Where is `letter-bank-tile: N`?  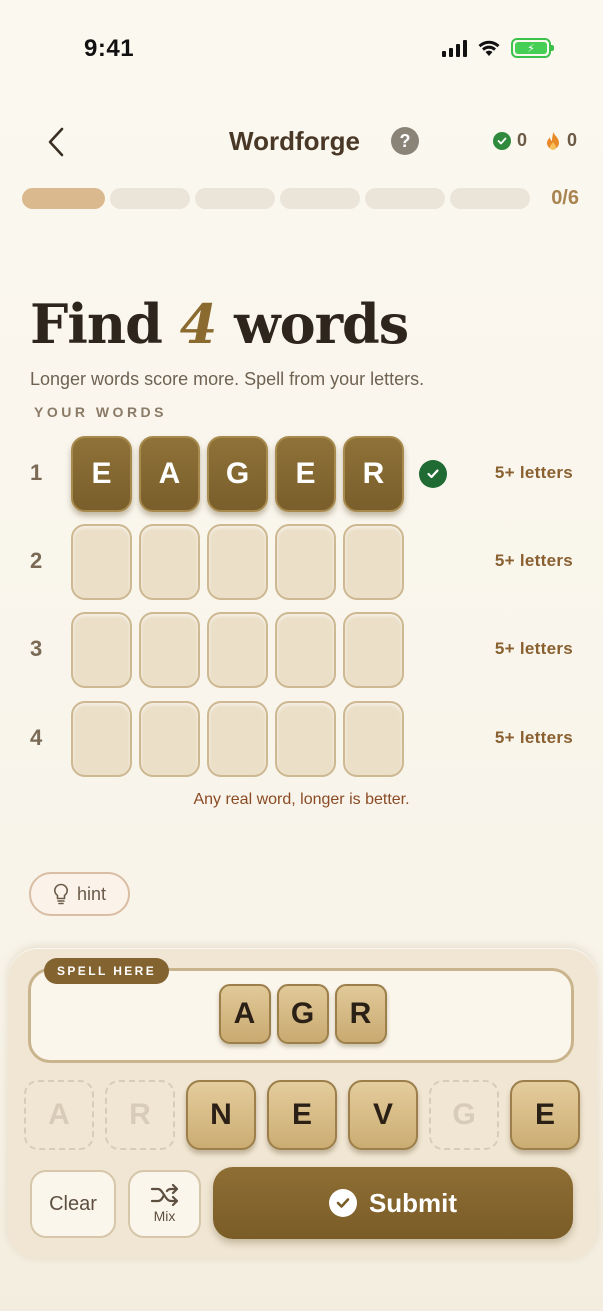
letter-bank-tile: N is located at coordinates (221, 1115).